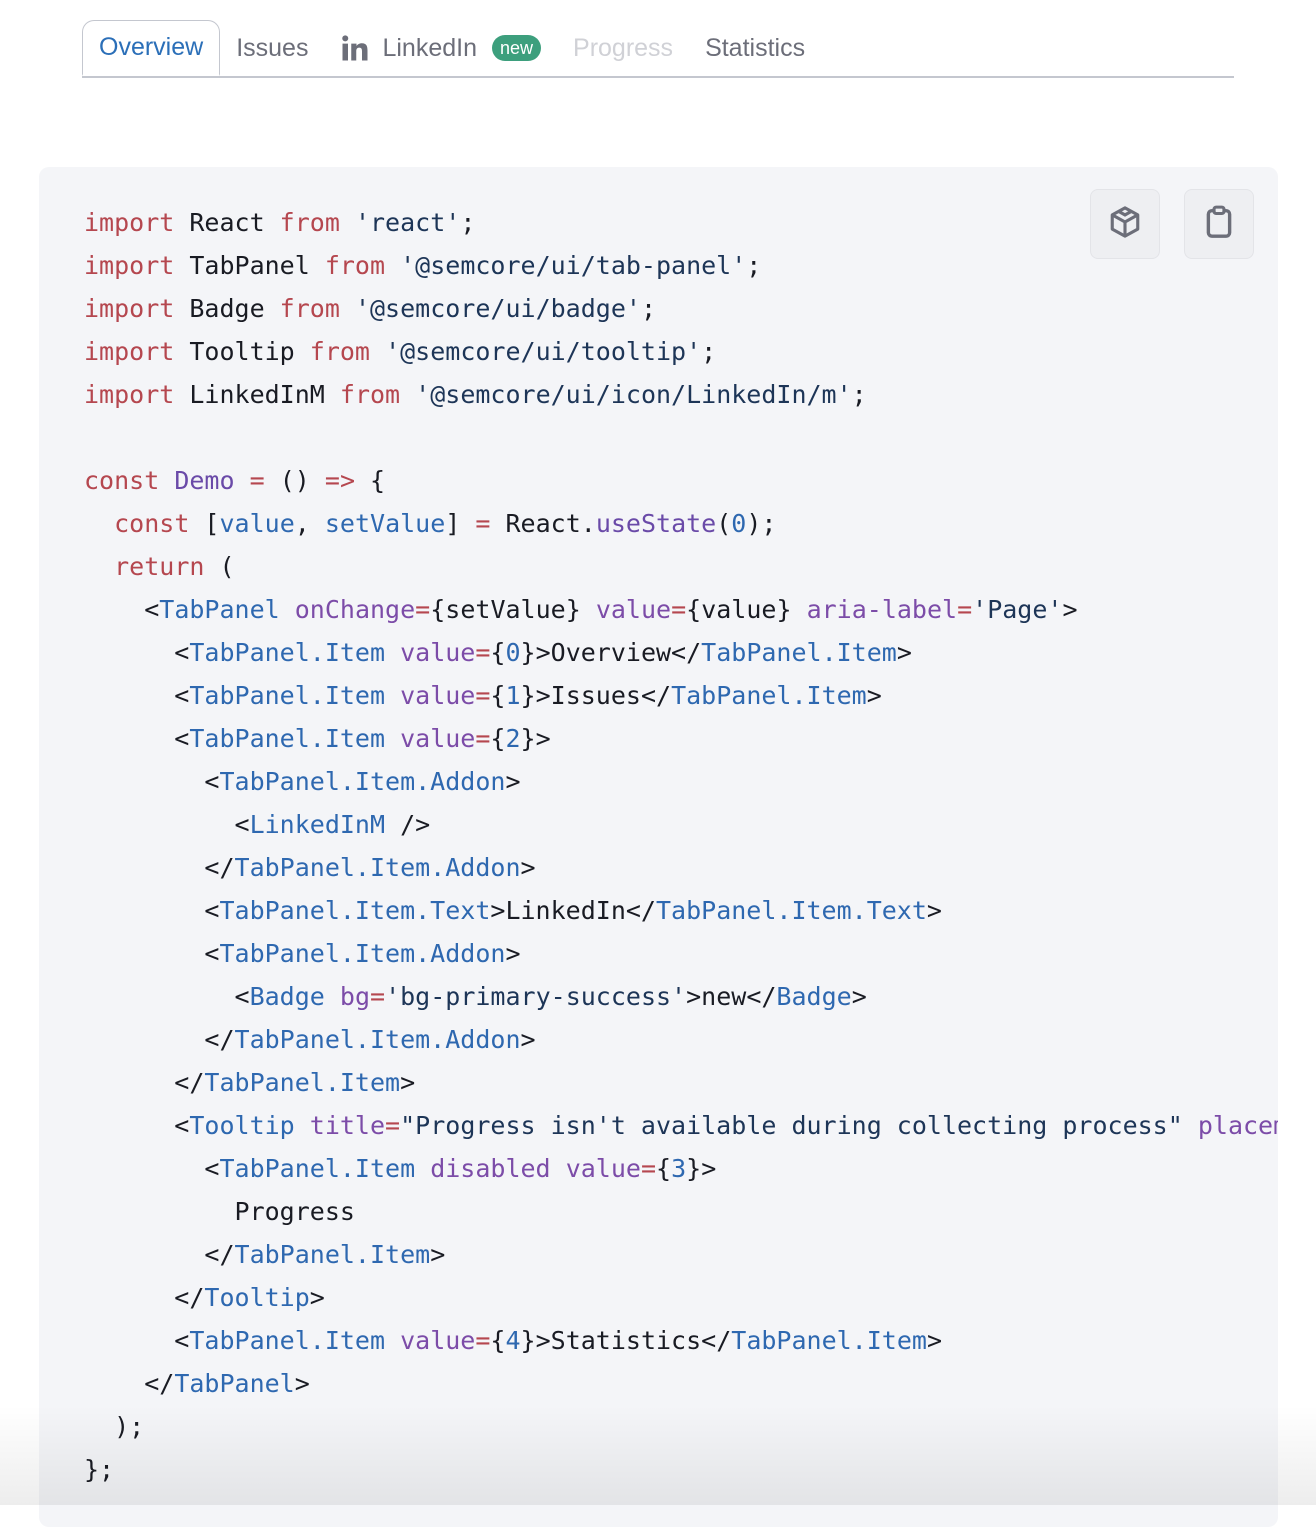  Describe the element at coordinates (1125, 224) in the screenshot. I see `open-in-sandbox-button` at that location.